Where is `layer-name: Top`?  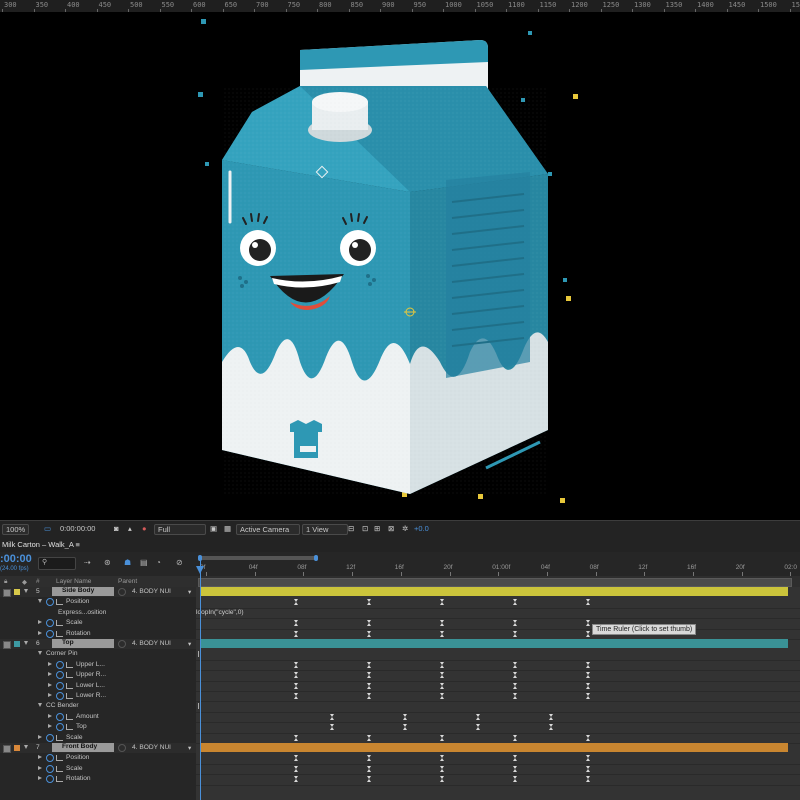
layer-name: Top is located at coordinates (83, 643).